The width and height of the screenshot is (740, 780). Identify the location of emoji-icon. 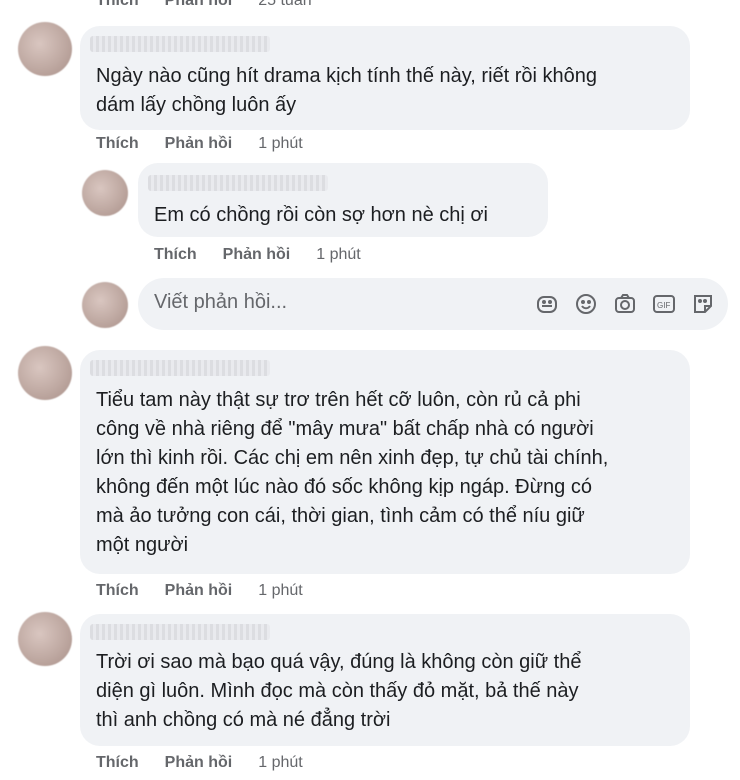
(586, 304).